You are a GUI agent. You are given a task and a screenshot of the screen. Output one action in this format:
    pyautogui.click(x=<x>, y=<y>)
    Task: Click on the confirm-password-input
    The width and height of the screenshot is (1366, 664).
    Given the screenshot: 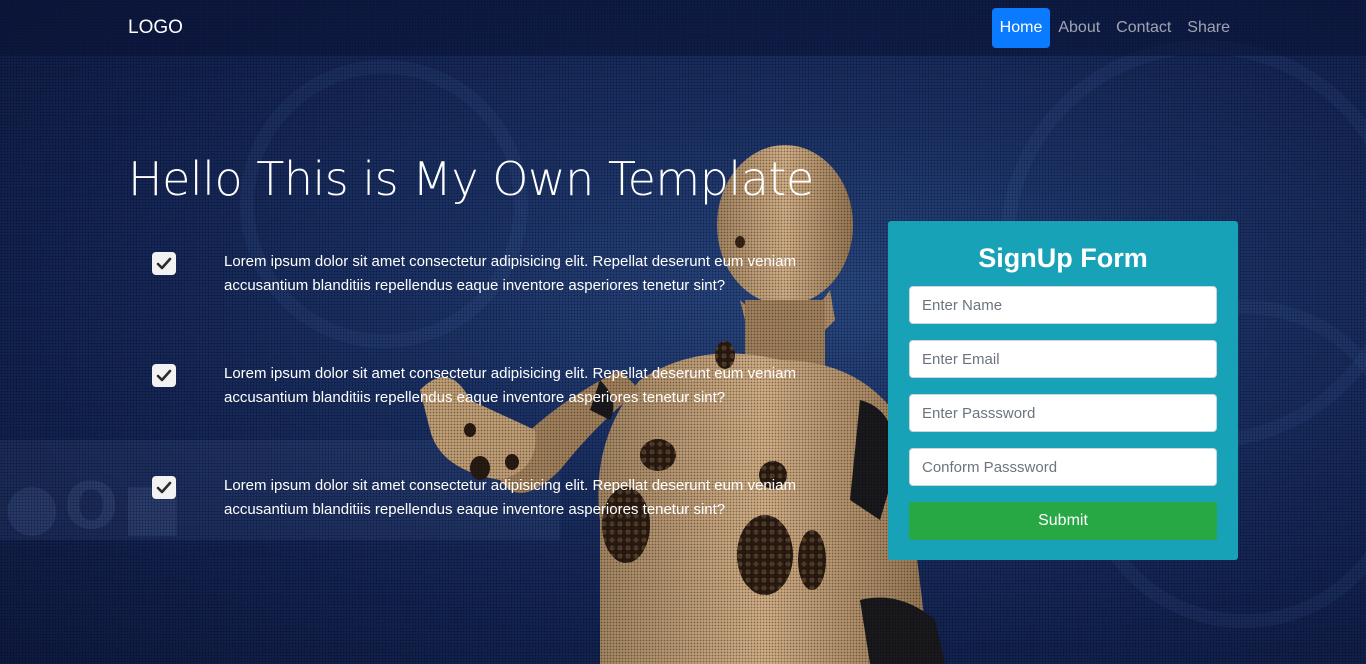 What is the action you would take?
    pyautogui.click(x=1063, y=467)
    